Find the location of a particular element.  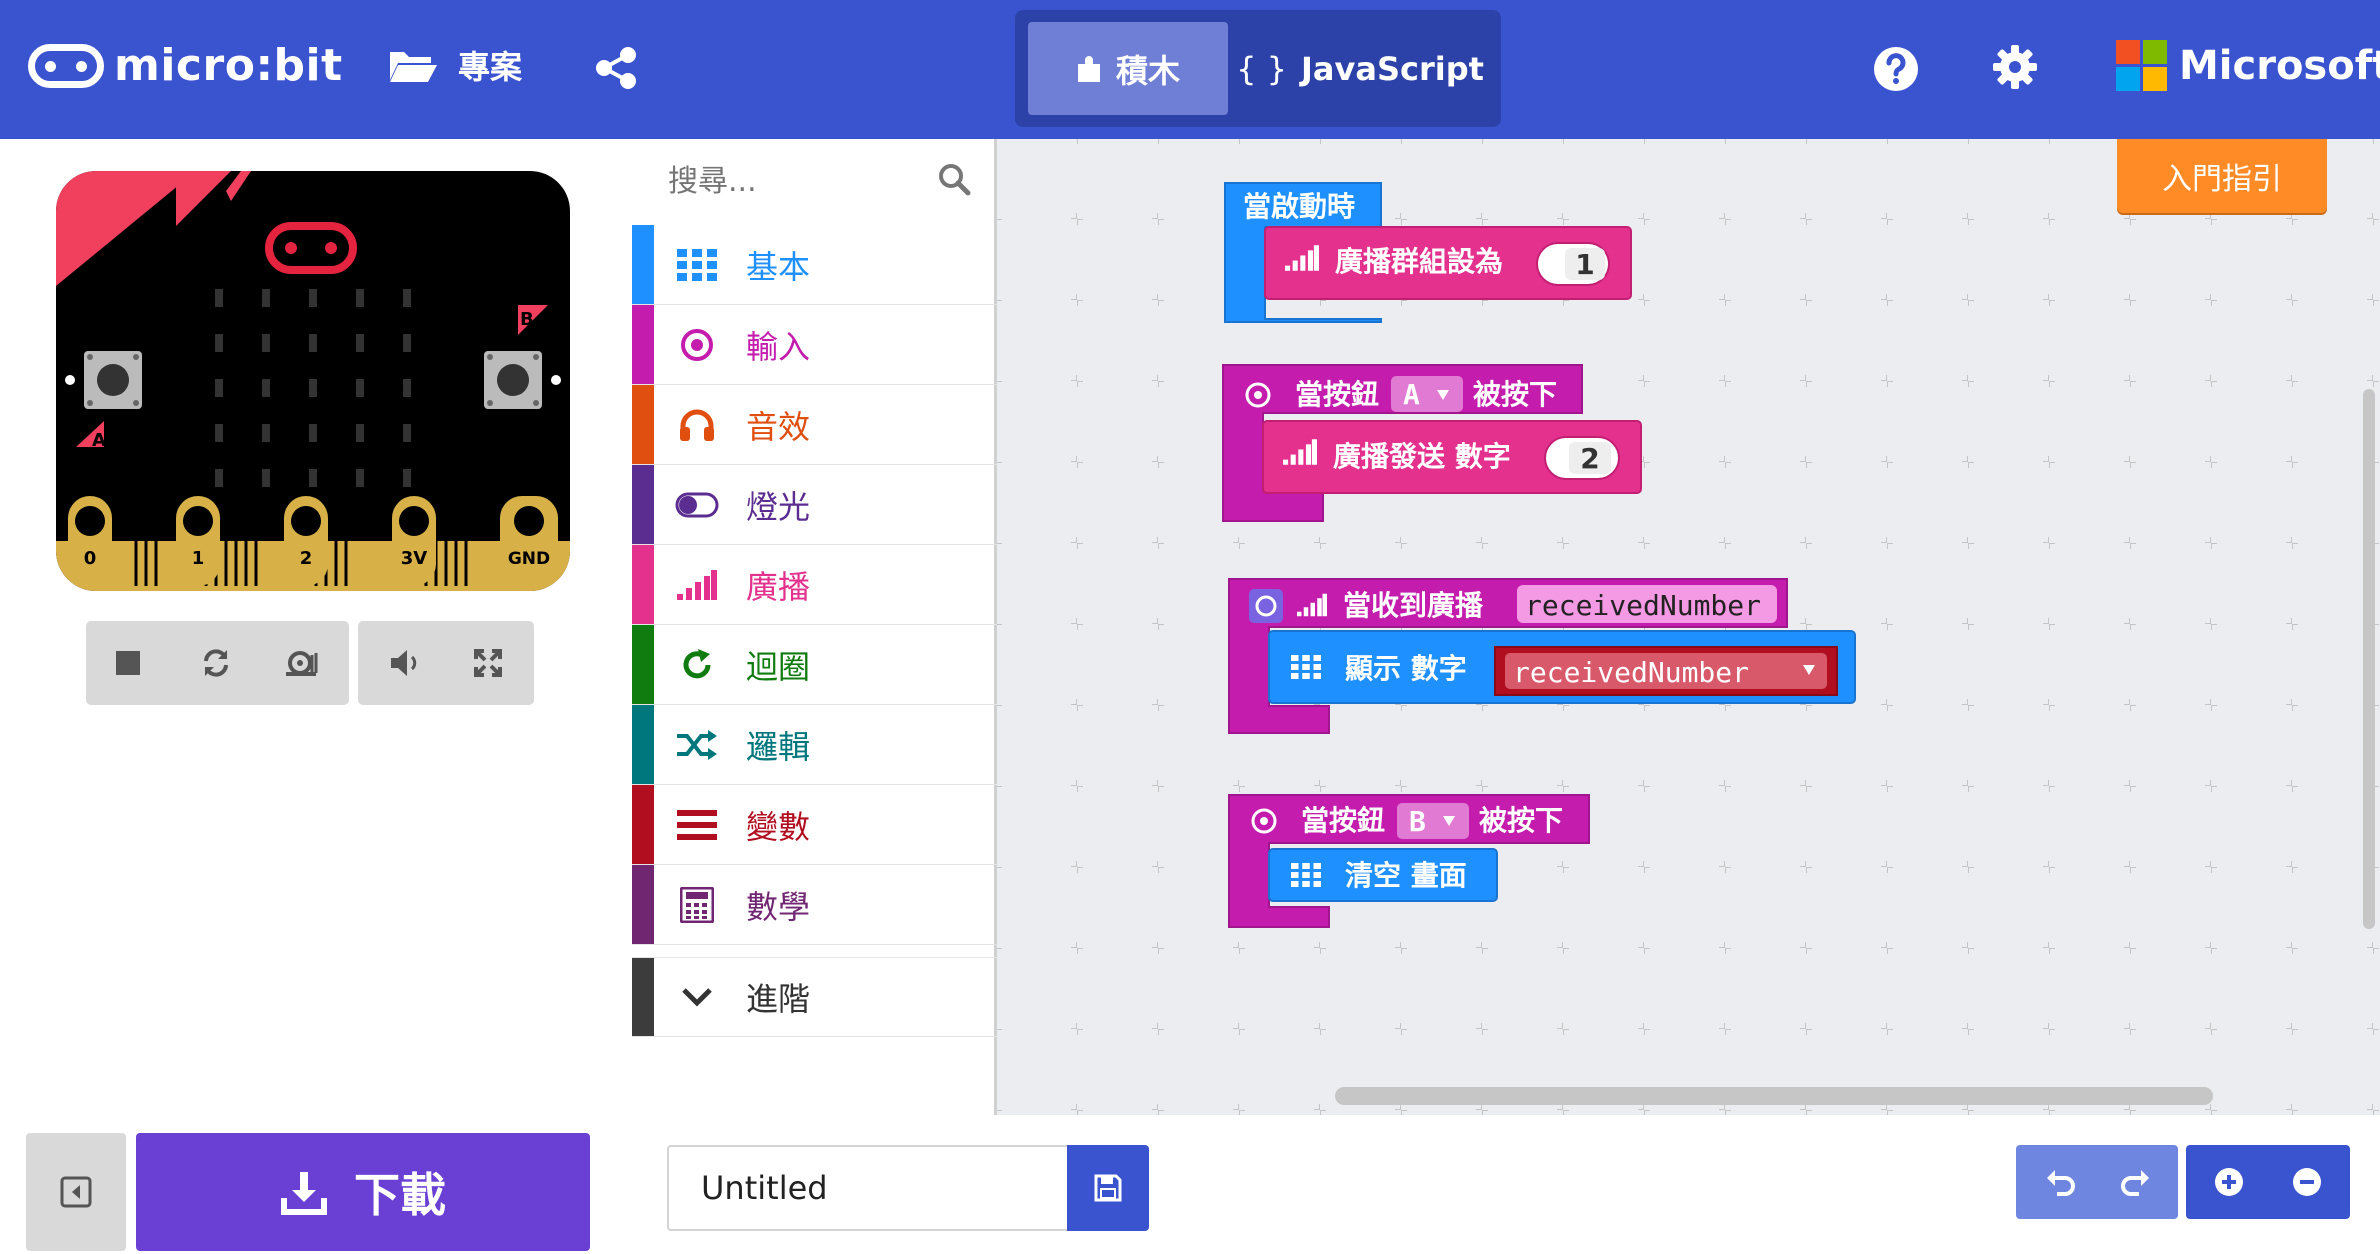

search-input is located at coordinates (798, 181).